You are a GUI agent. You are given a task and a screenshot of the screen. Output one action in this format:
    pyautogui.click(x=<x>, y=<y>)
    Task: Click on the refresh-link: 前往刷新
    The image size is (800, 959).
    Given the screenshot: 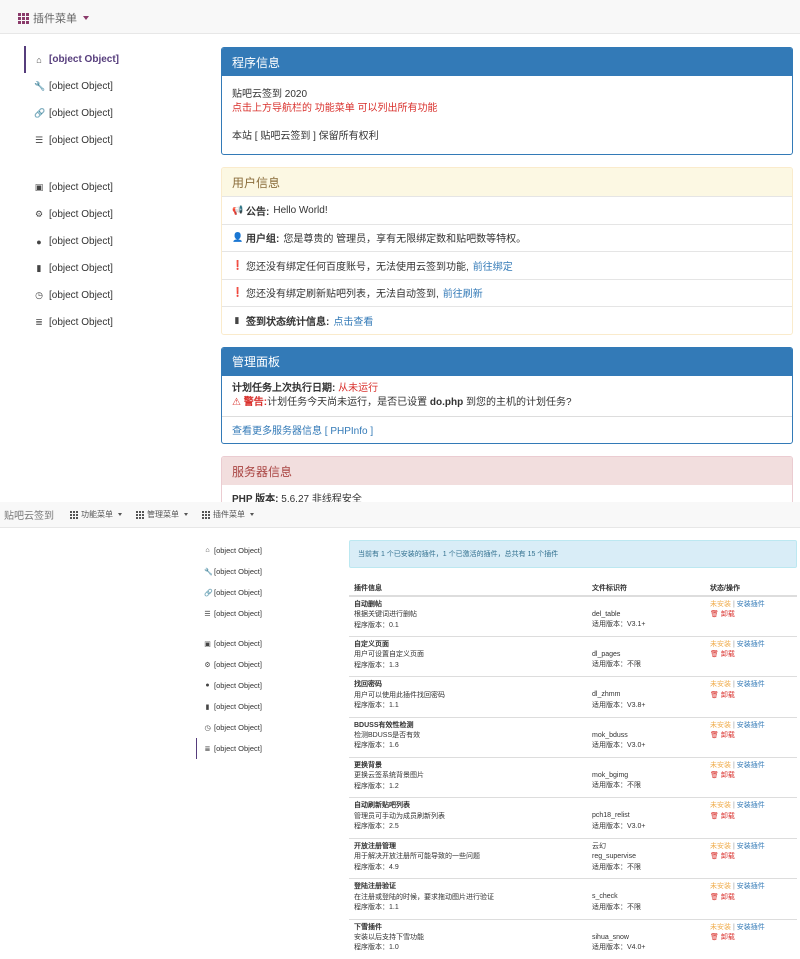 What is the action you would take?
    pyautogui.click(x=463, y=292)
    